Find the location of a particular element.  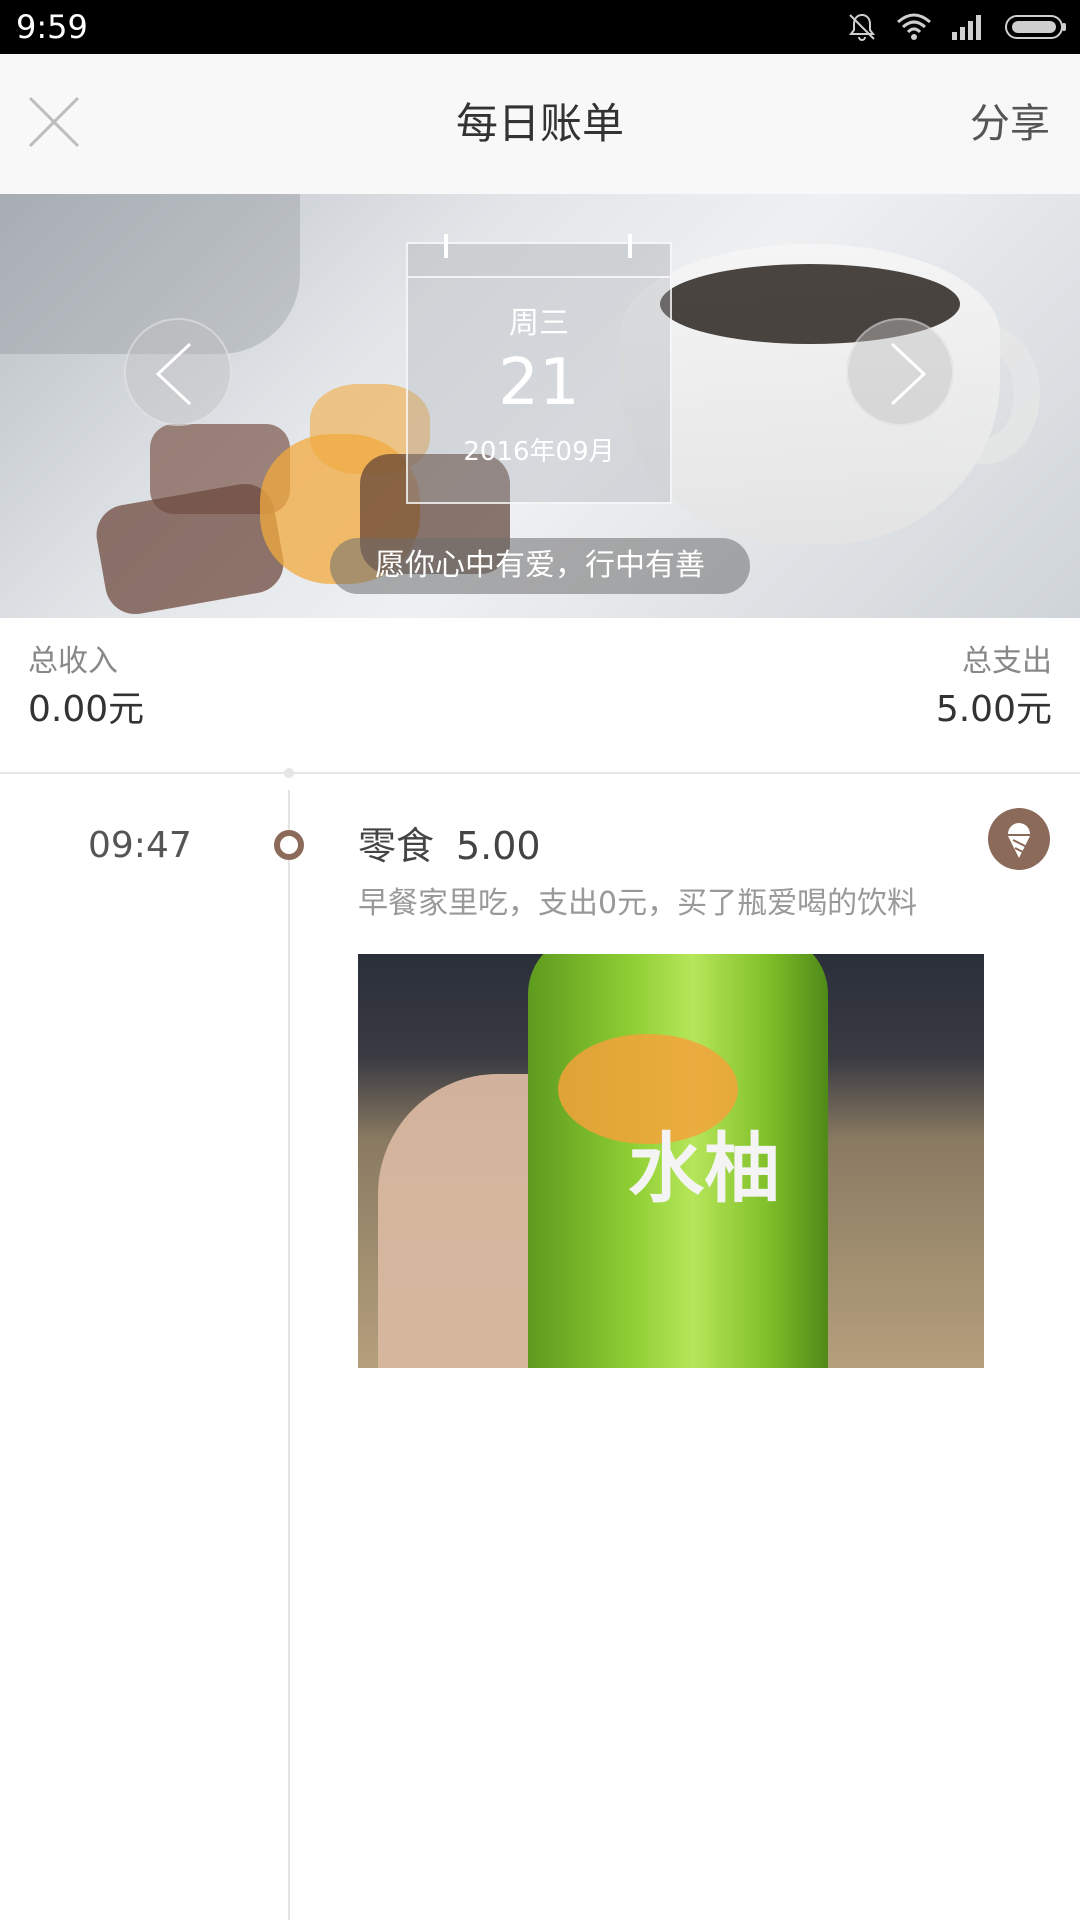

weekday-label: 周三 is located at coordinates (539, 323).